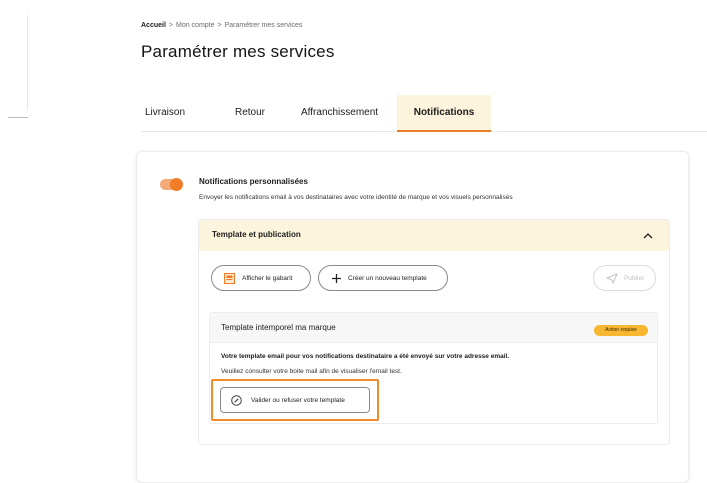 This screenshot has height=483, width=707. Describe the element at coordinates (434, 235) in the screenshot. I see `accordion-header: Template et publication` at that location.